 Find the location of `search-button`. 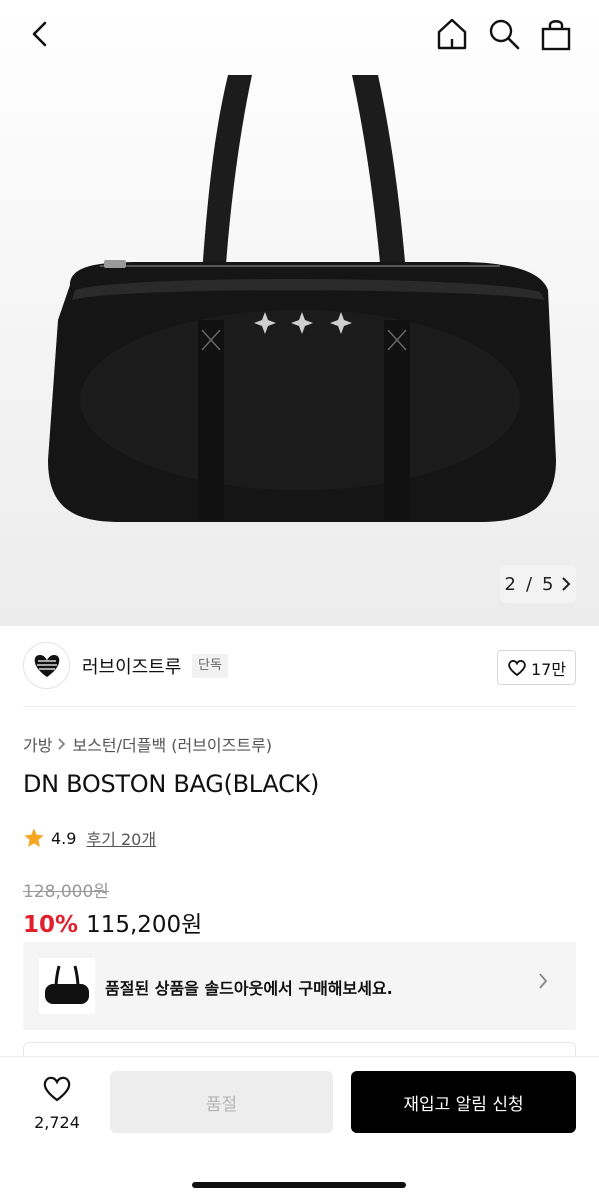

search-button is located at coordinates (504, 34).